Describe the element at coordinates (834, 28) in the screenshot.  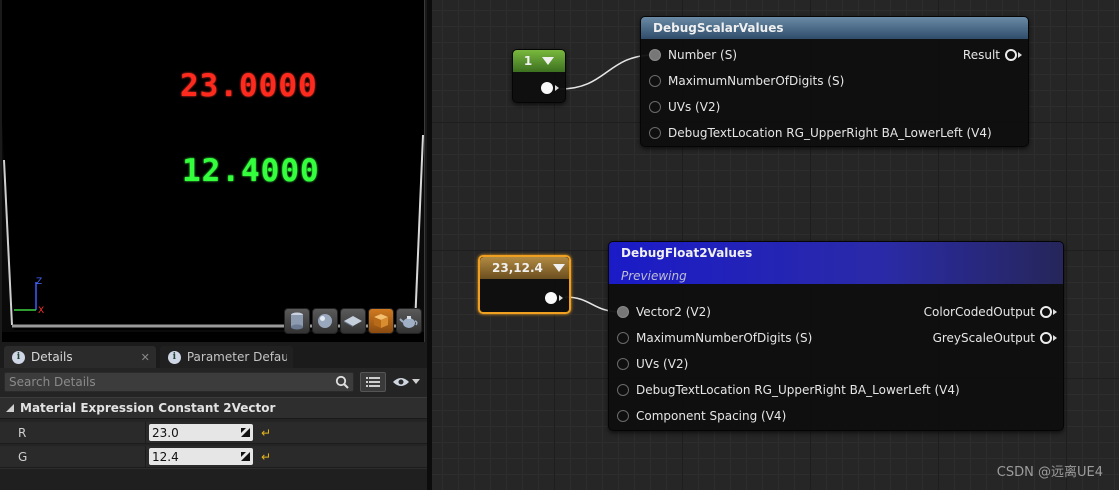
I see `node-title: DebugScalarValues` at that location.